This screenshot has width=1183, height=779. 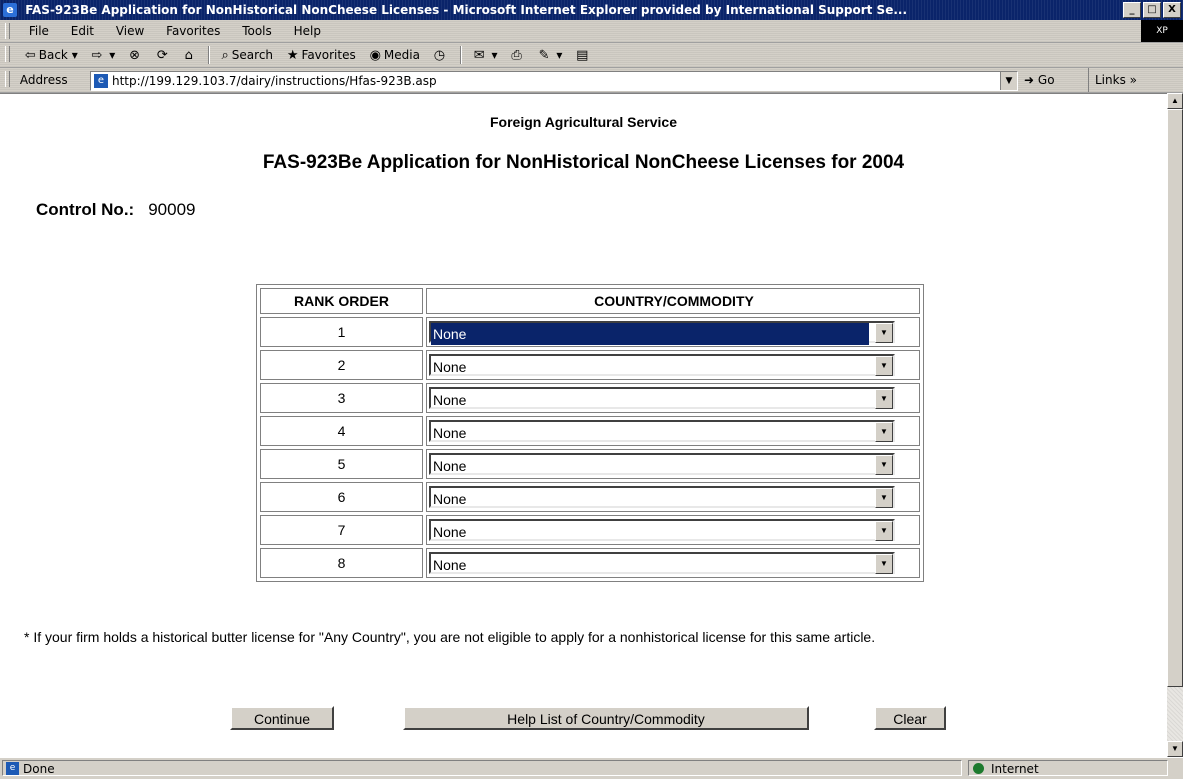 I want to click on table-row: 1 None ▼, so click(x=590, y=332).